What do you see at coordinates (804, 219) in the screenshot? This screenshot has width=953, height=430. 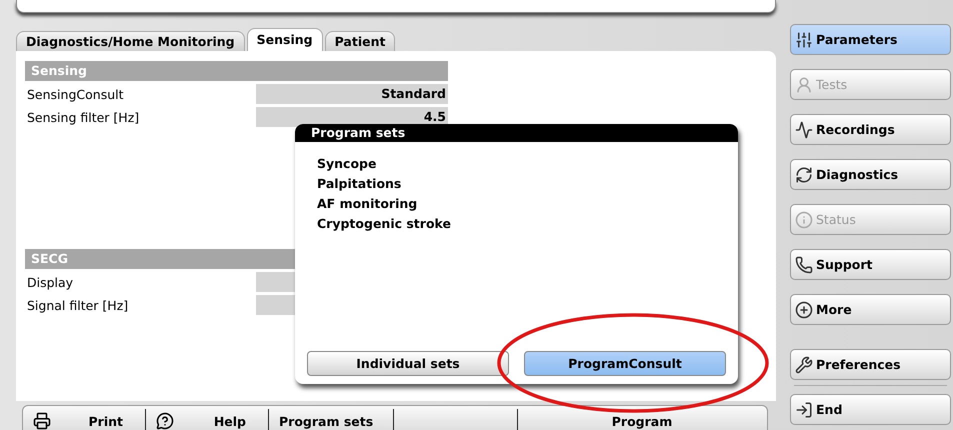 I see `info-icon` at bounding box center [804, 219].